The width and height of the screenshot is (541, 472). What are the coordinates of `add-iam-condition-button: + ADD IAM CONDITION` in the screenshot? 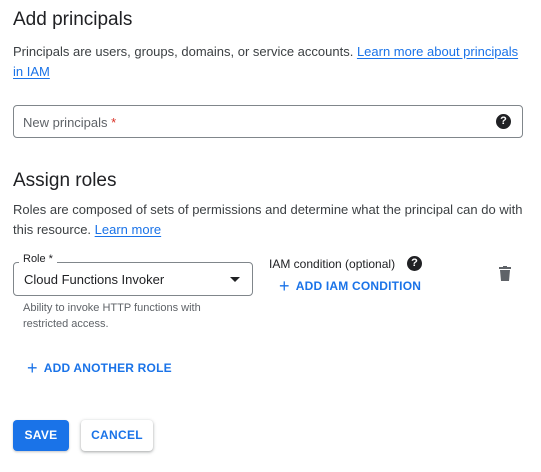 It's located at (350, 286).